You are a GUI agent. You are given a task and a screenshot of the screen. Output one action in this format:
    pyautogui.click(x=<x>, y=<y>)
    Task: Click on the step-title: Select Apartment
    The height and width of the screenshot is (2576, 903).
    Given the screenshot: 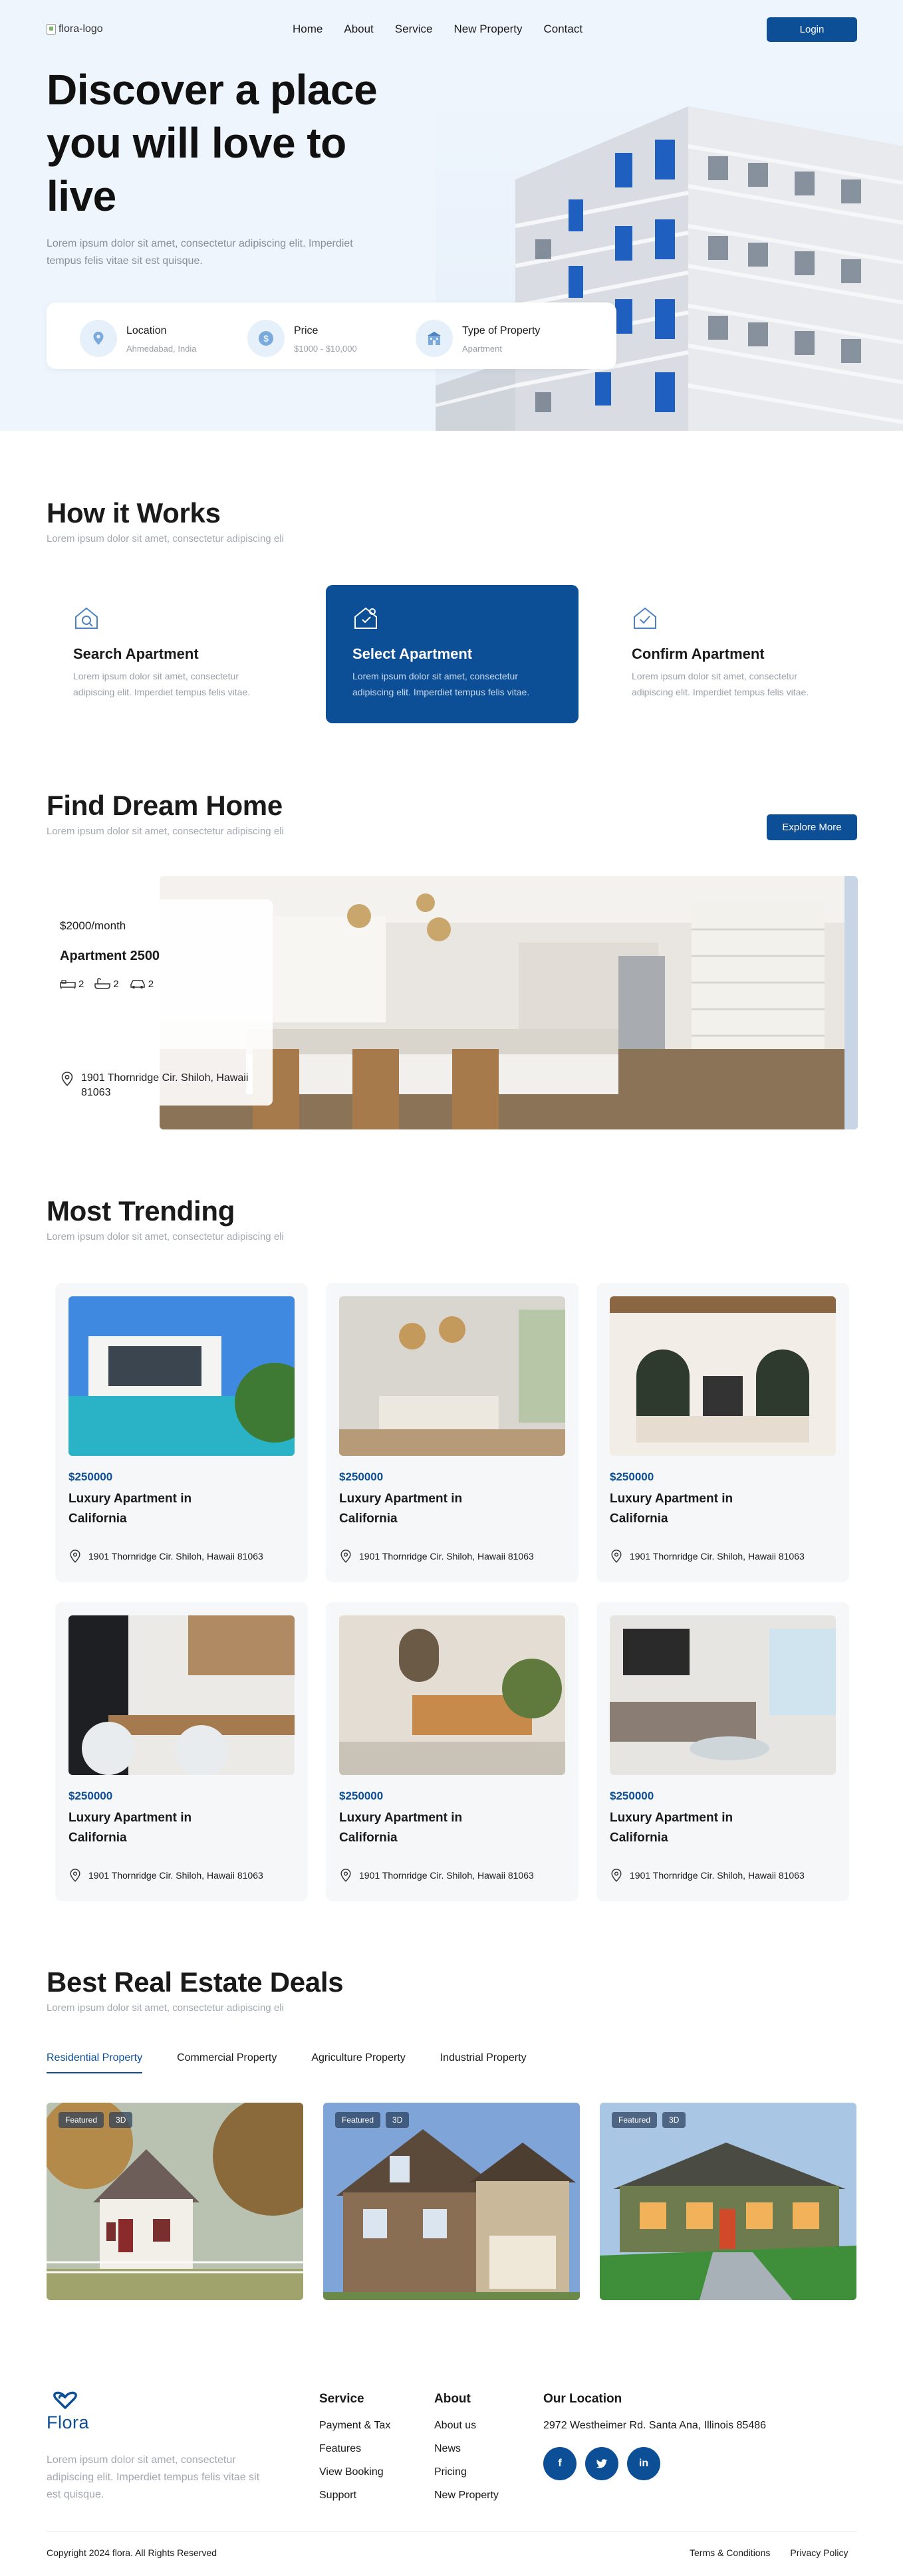 What is the action you would take?
    pyautogui.click(x=412, y=653)
    